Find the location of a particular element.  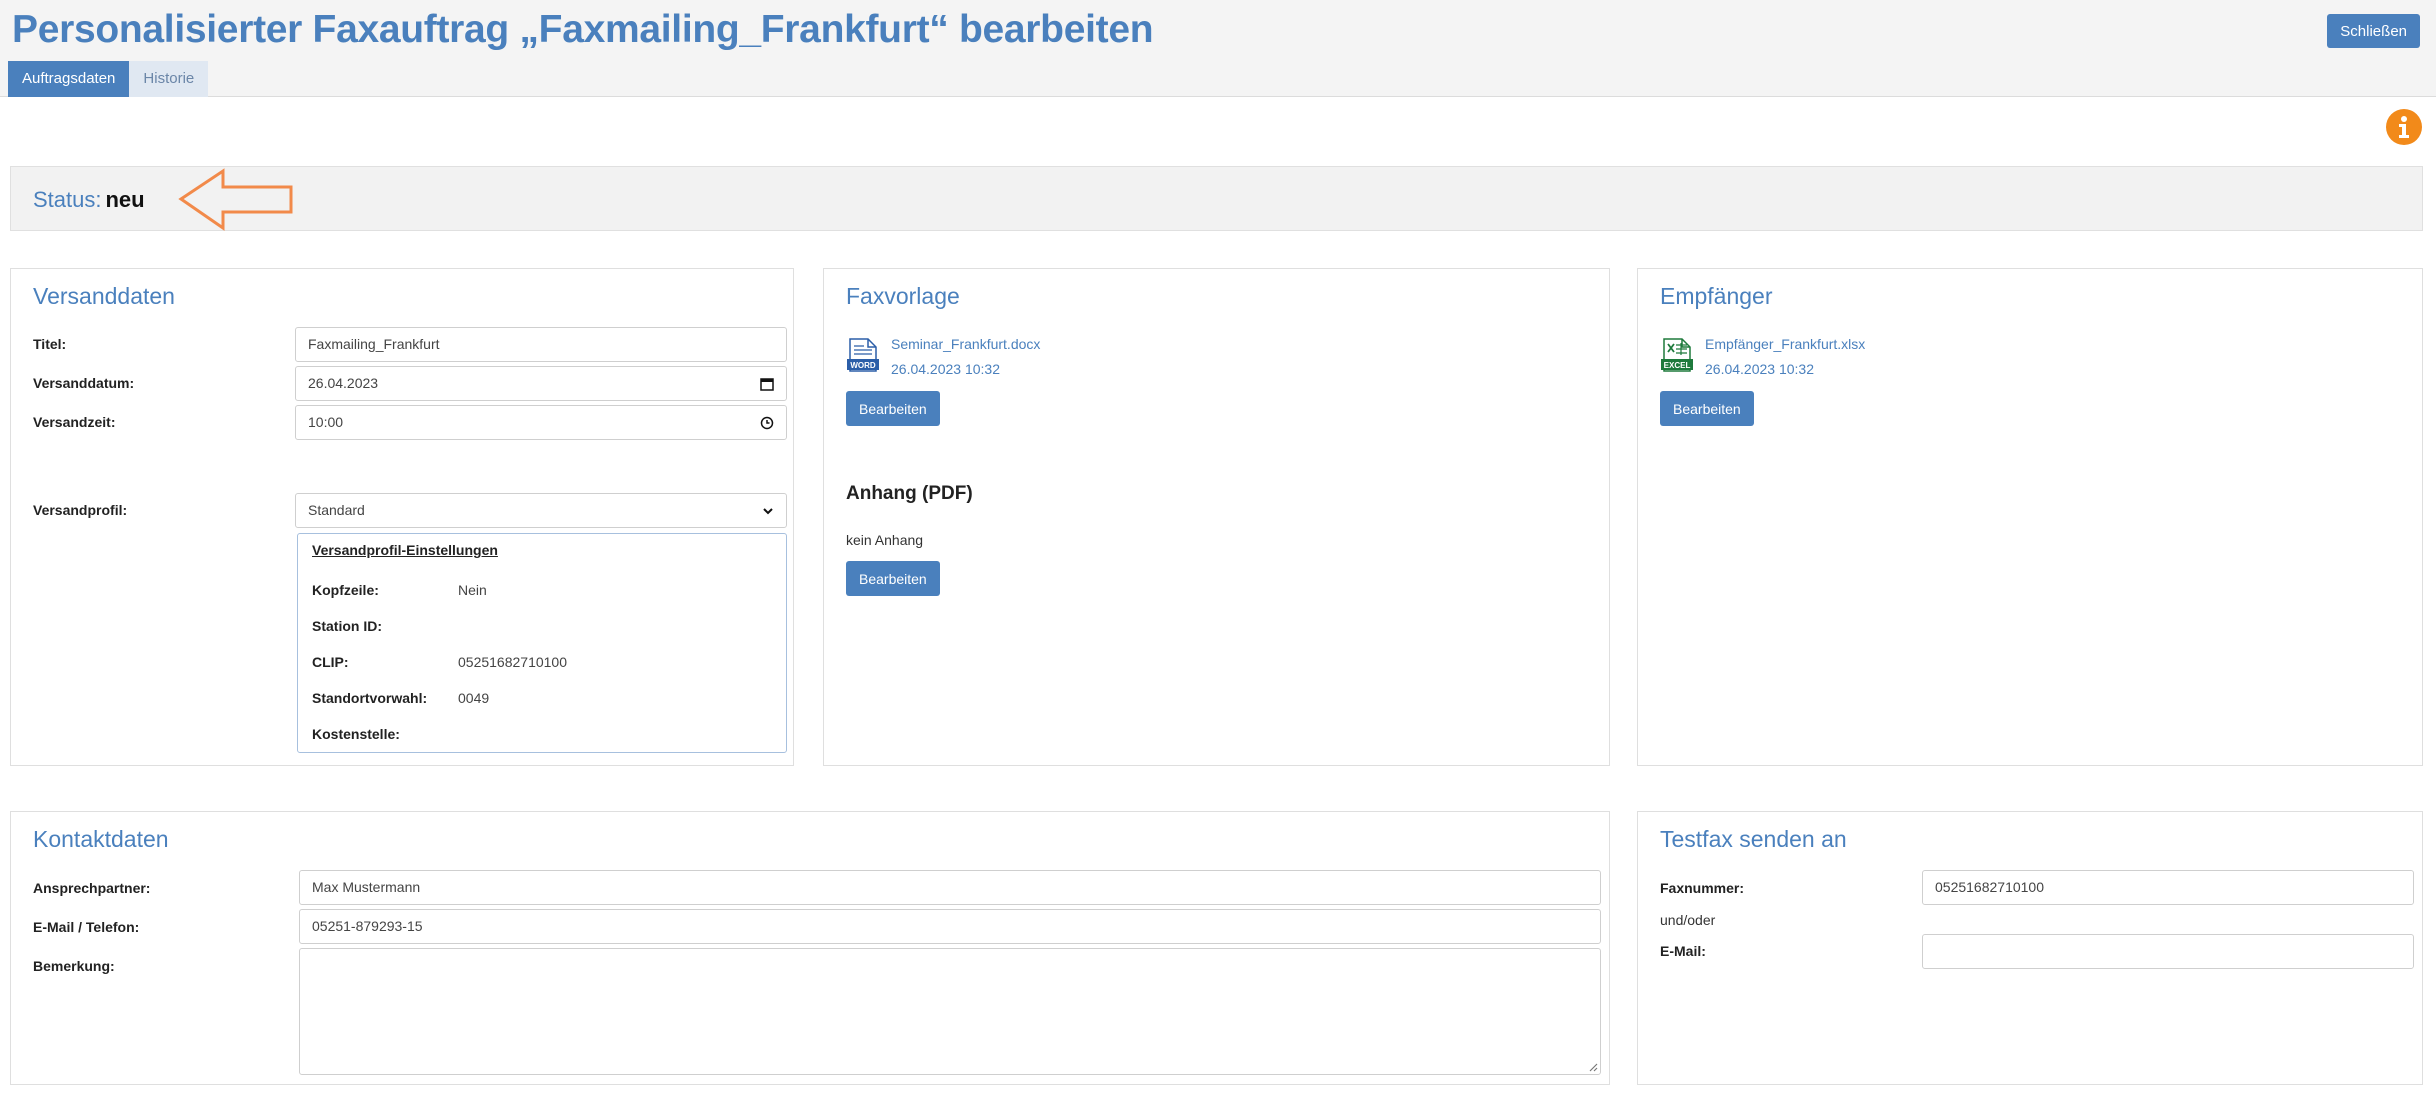

titel-input: Faxmailing_Frankfurt is located at coordinates (541, 344).